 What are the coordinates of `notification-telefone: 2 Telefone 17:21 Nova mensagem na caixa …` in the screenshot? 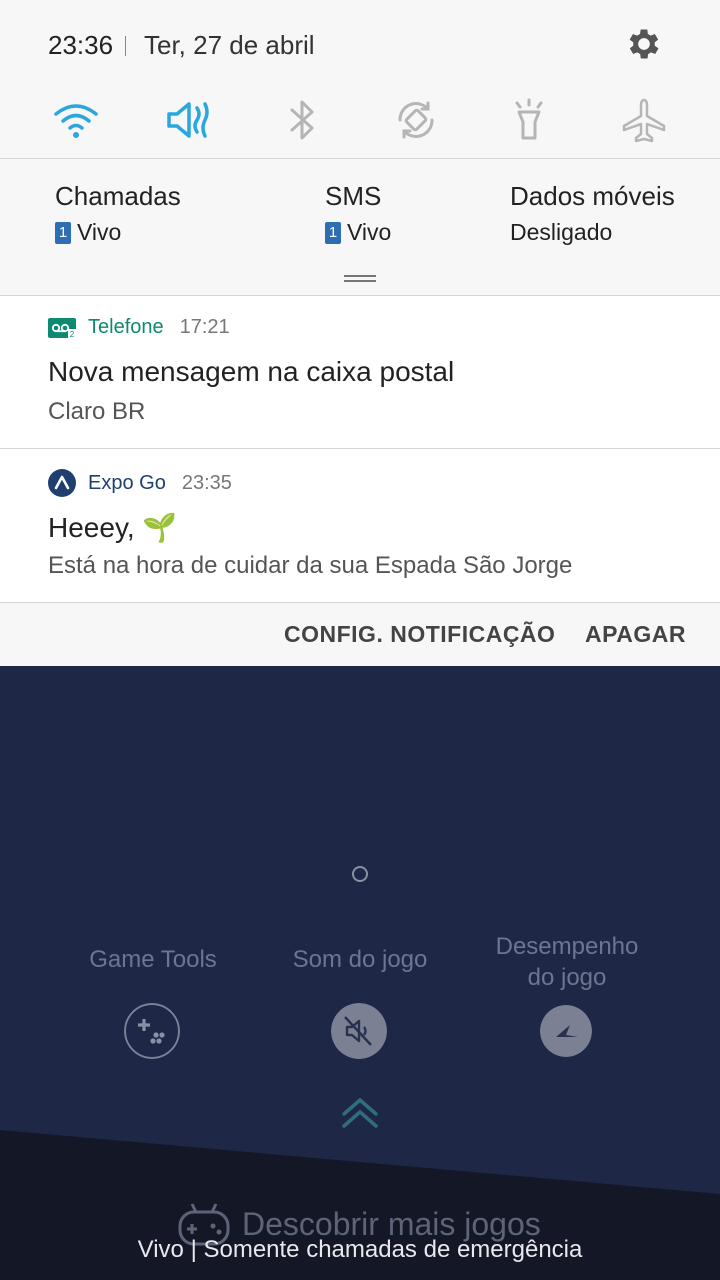 It's located at (360, 372).